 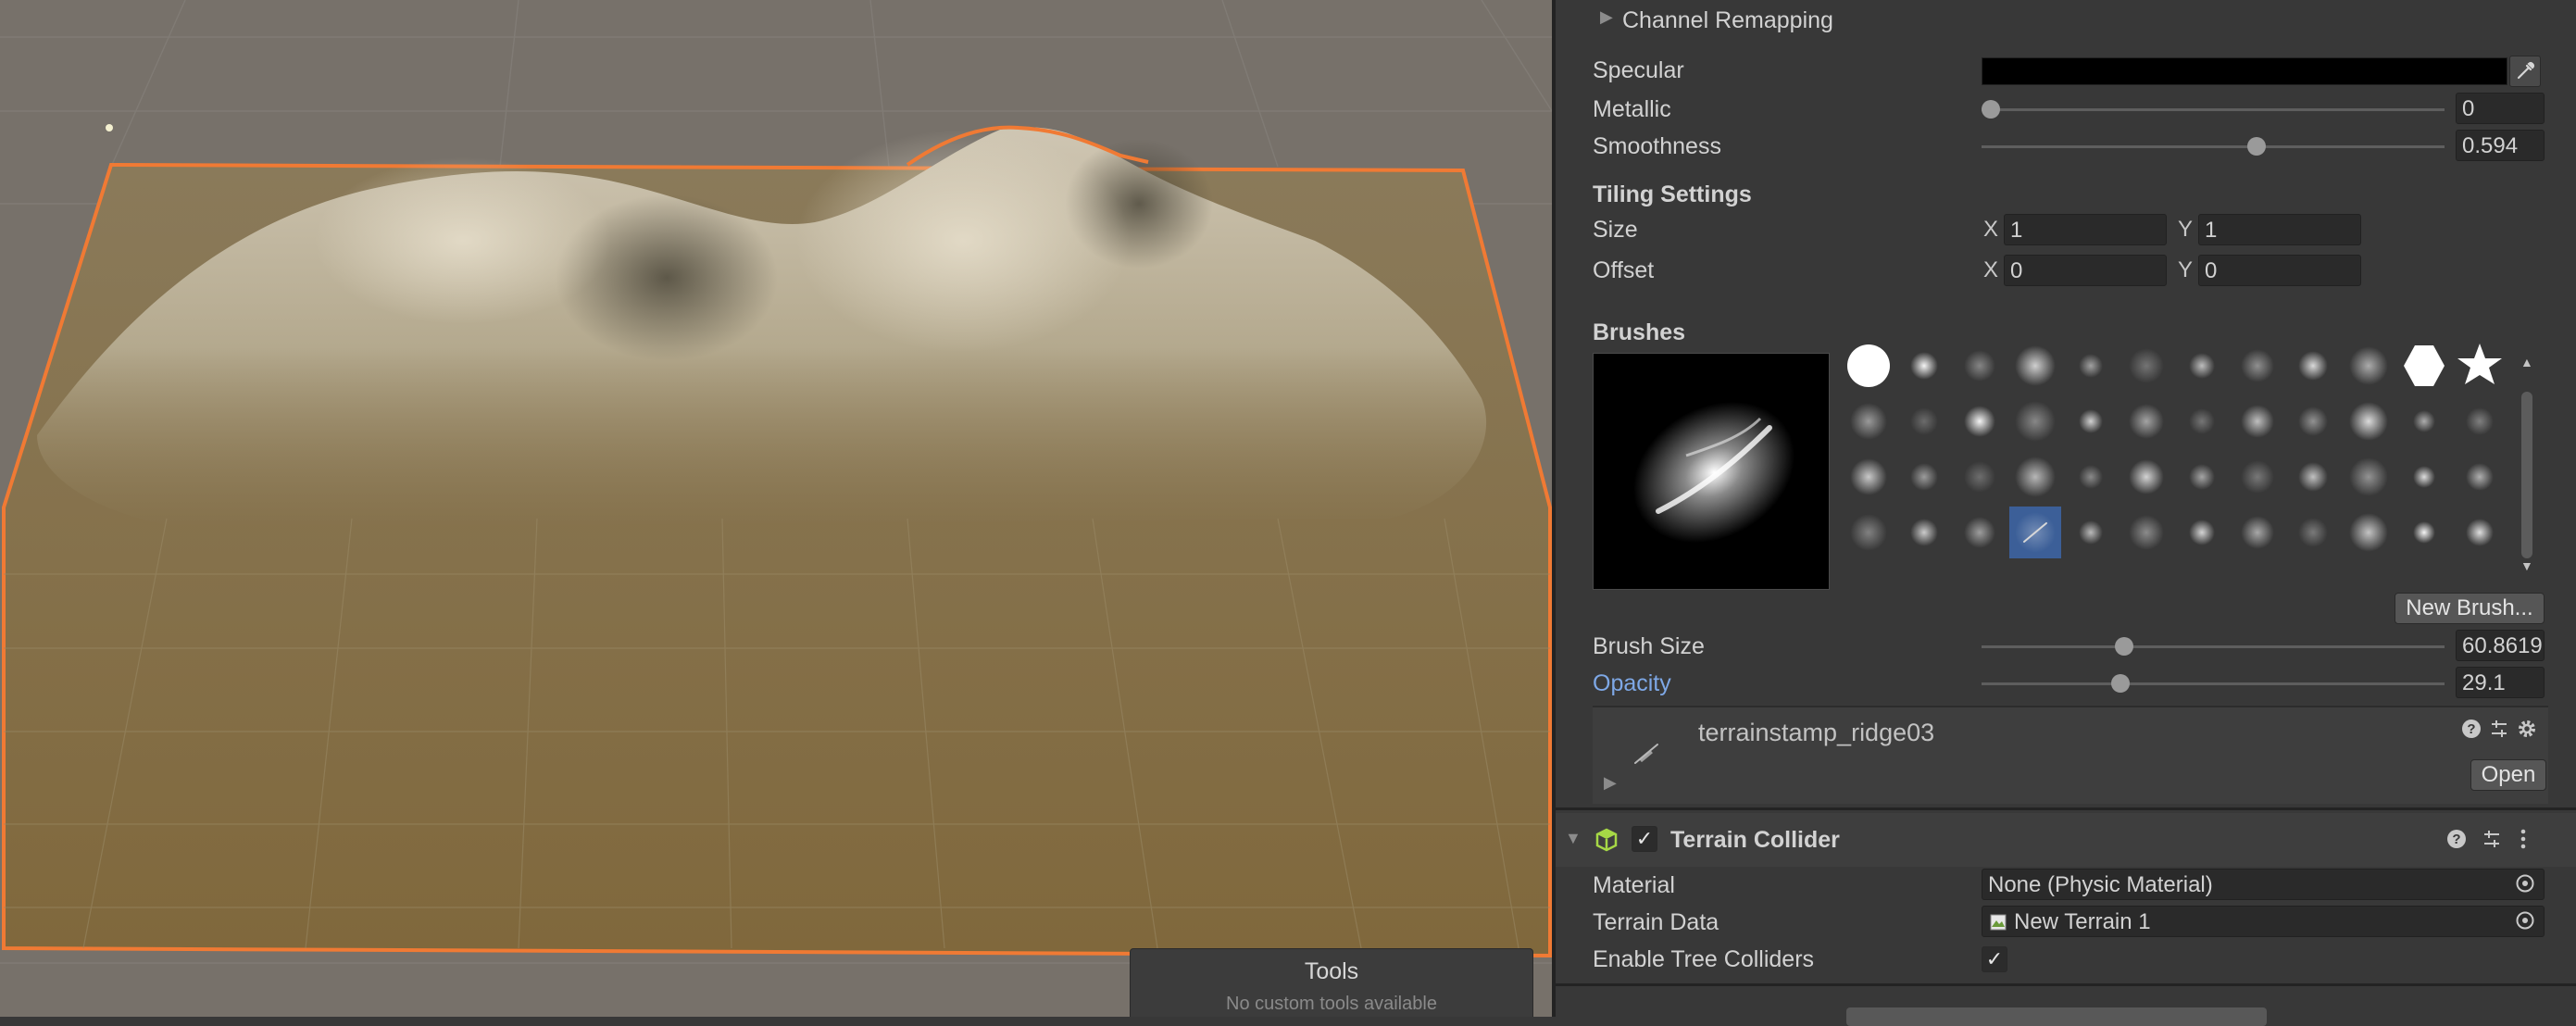 What do you see at coordinates (2524, 841) in the screenshot?
I see `kebab-menu-icon` at bounding box center [2524, 841].